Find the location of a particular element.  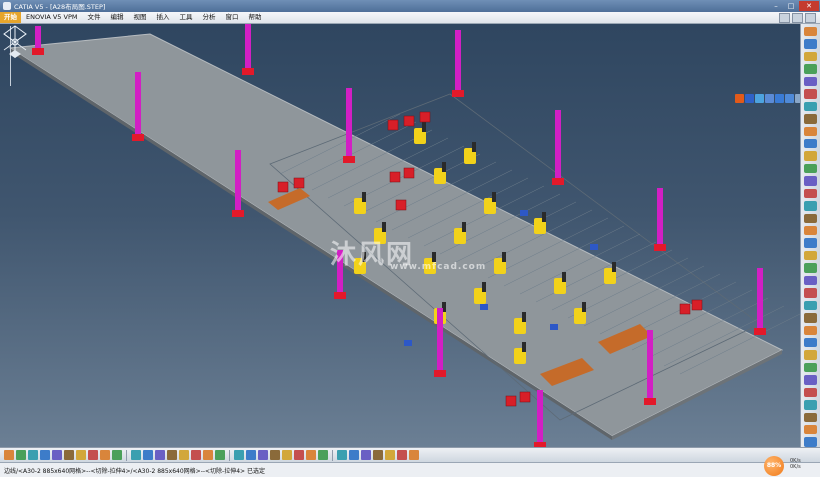

iso-view-icon is located at coordinates (810, 417).